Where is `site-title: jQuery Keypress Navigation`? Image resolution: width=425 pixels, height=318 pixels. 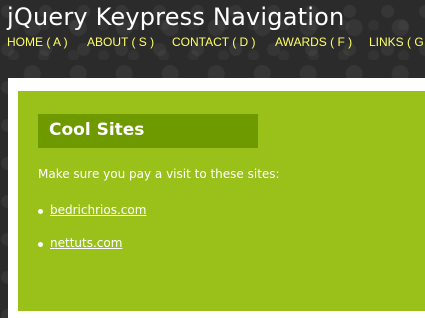
site-title: jQuery Keypress Navigation is located at coordinates (176, 17).